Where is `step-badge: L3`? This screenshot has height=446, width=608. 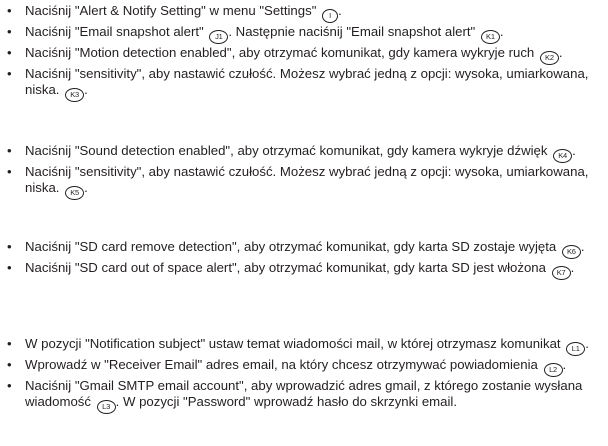 step-badge: L3 is located at coordinates (106, 406).